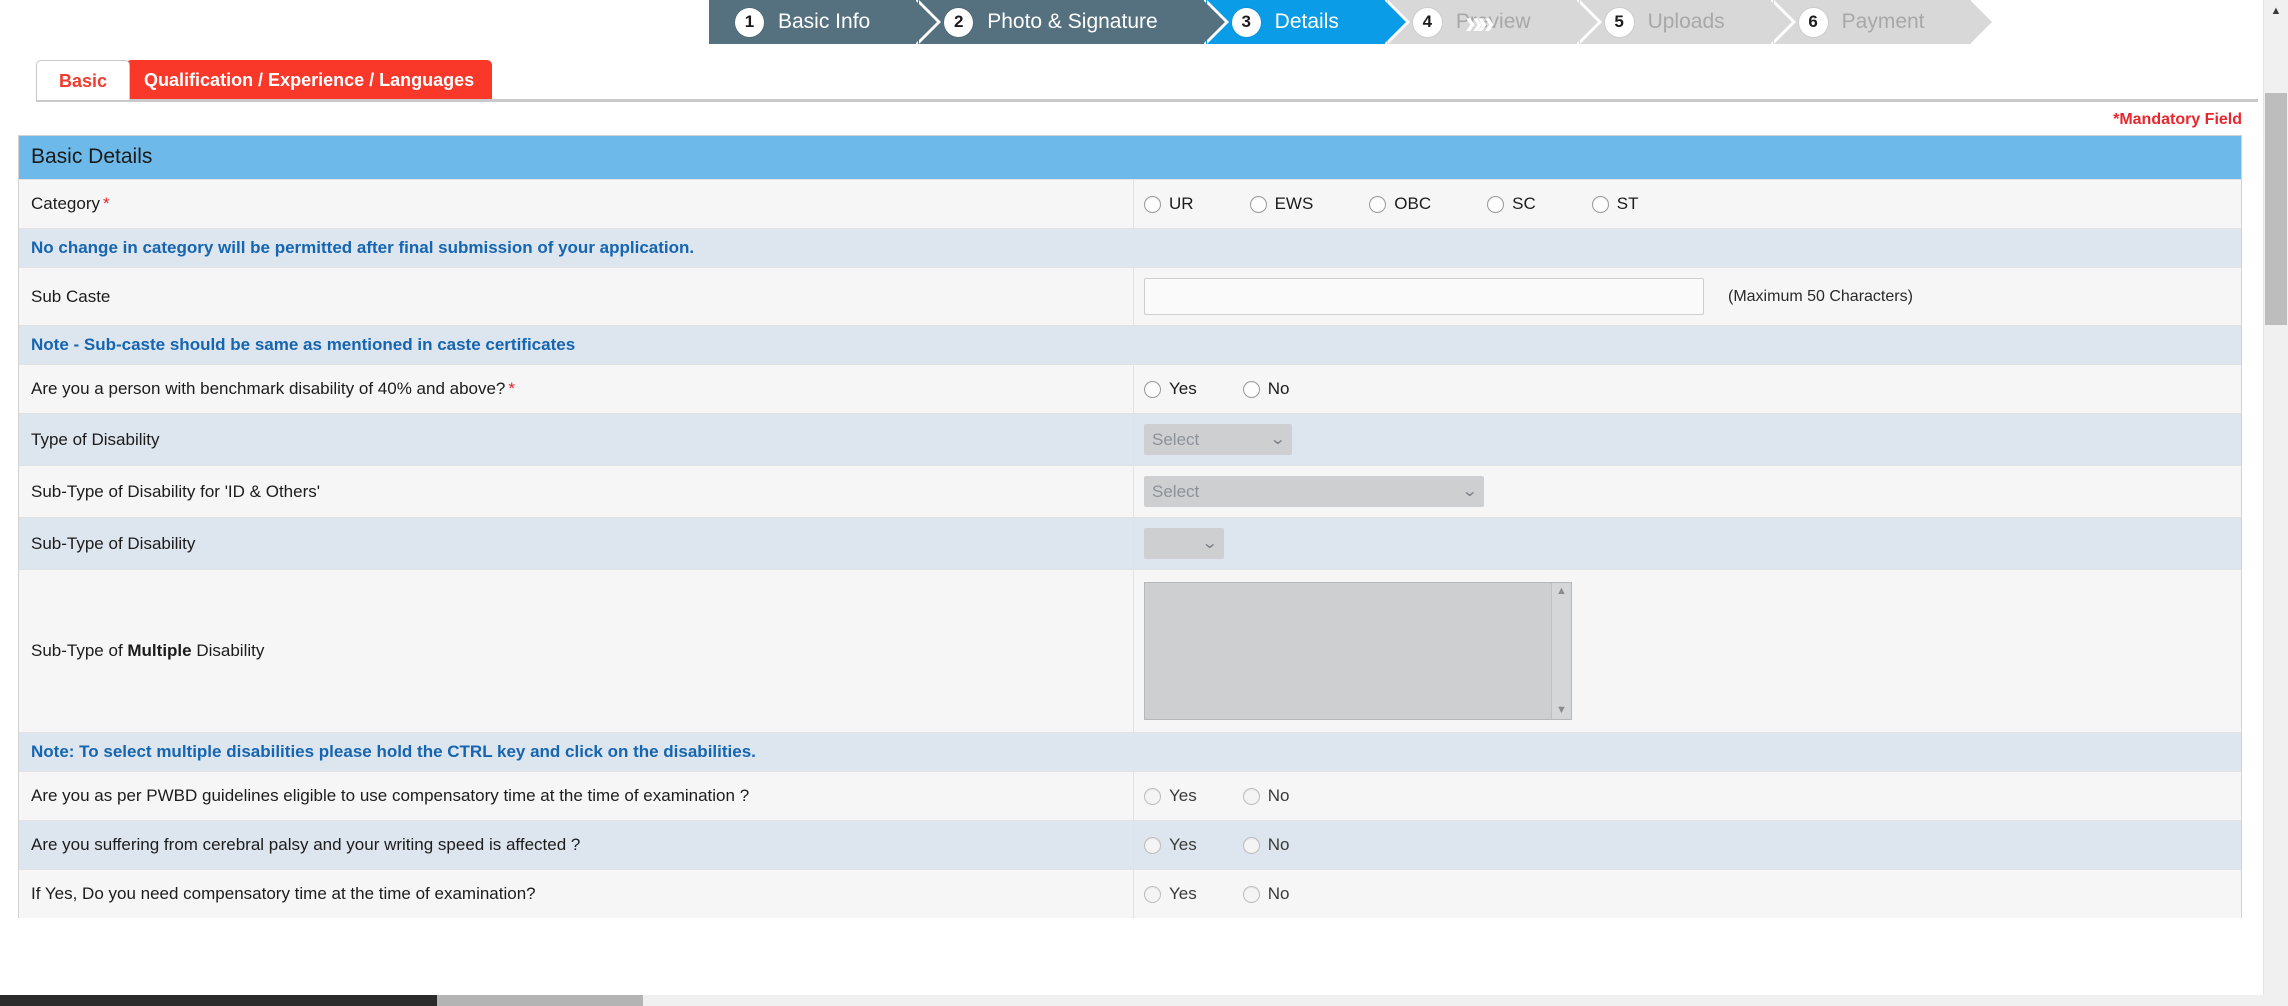 This screenshot has width=2288, height=1006. I want to click on radio-category-ur: UR, so click(1169, 204).